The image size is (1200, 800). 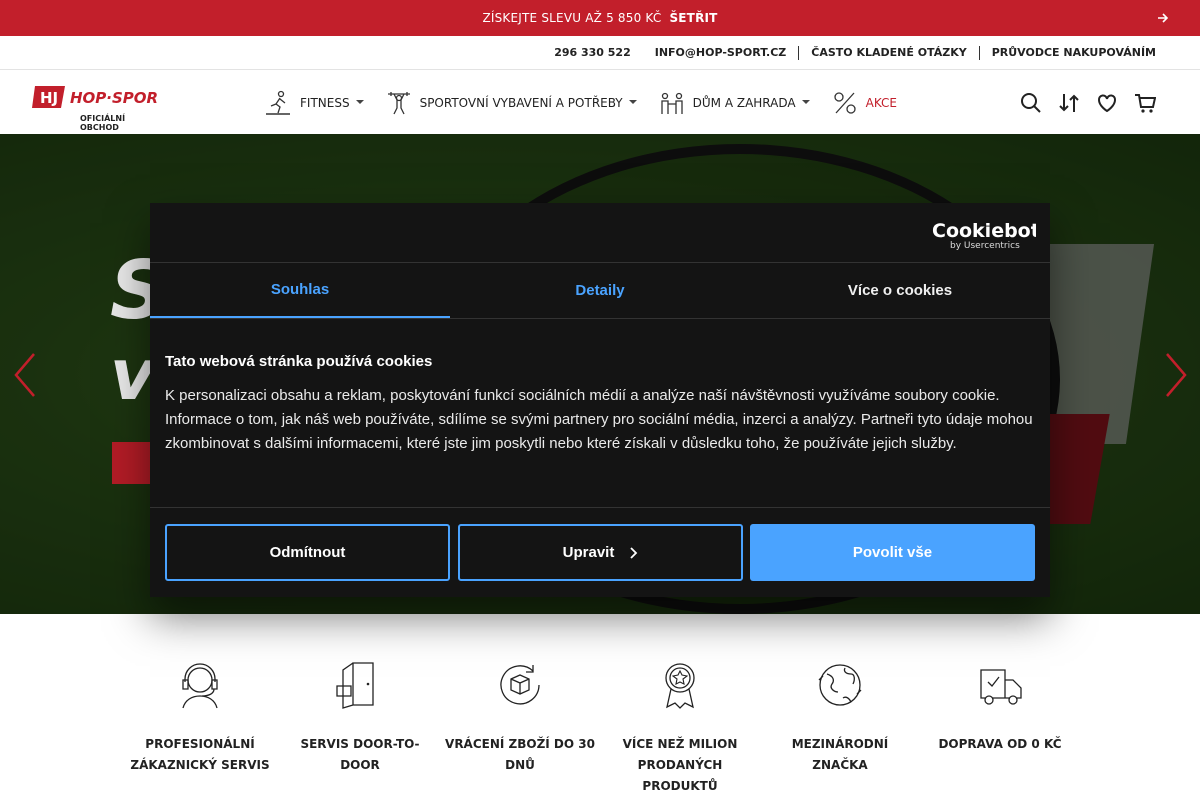 What do you see at coordinates (1088, 103) in the screenshot?
I see `header-actions` at bounding box center [1088, 103].